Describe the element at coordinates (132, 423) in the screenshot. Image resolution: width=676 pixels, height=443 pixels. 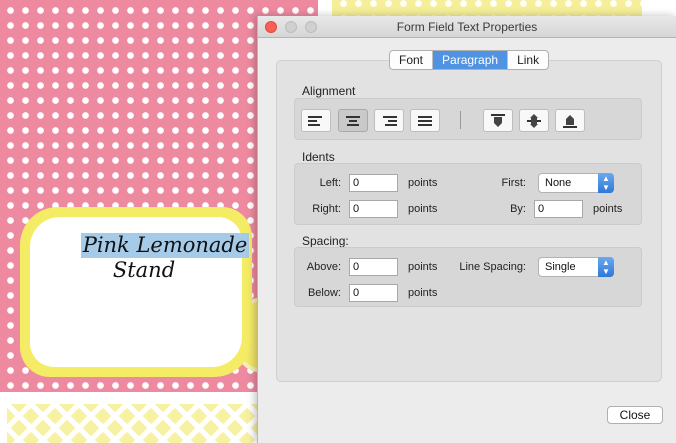
I see `yellow-chevron-background` at that location.